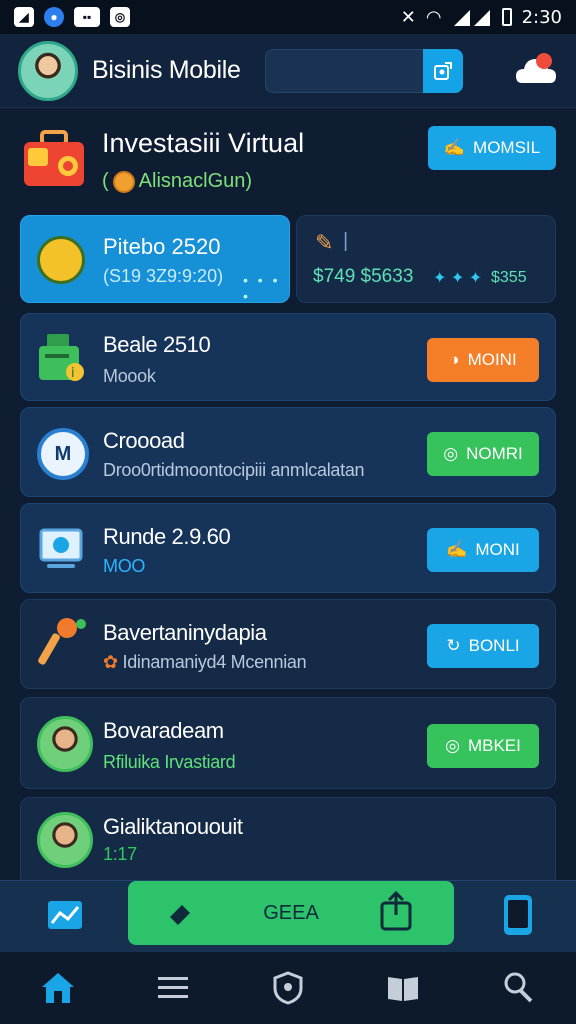  What do you see at coordinates (396, 910) in the screenshot?
I see `share-icon` at bounding box center [396, 910].